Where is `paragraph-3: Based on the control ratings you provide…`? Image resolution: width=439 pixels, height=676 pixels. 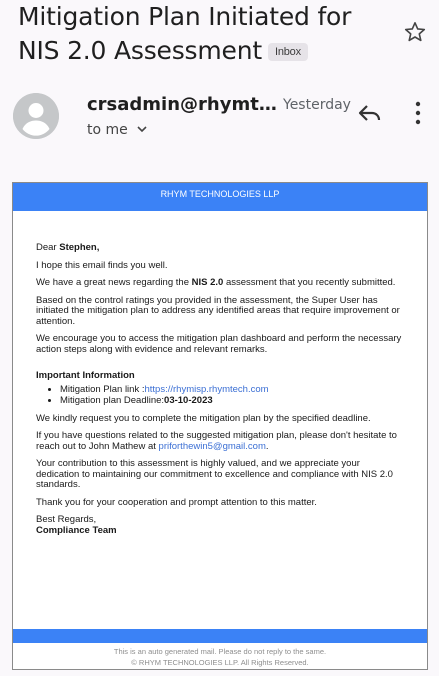
paragraph-3: Based on the control ratings you provide… is located at coordinates (218, 310).